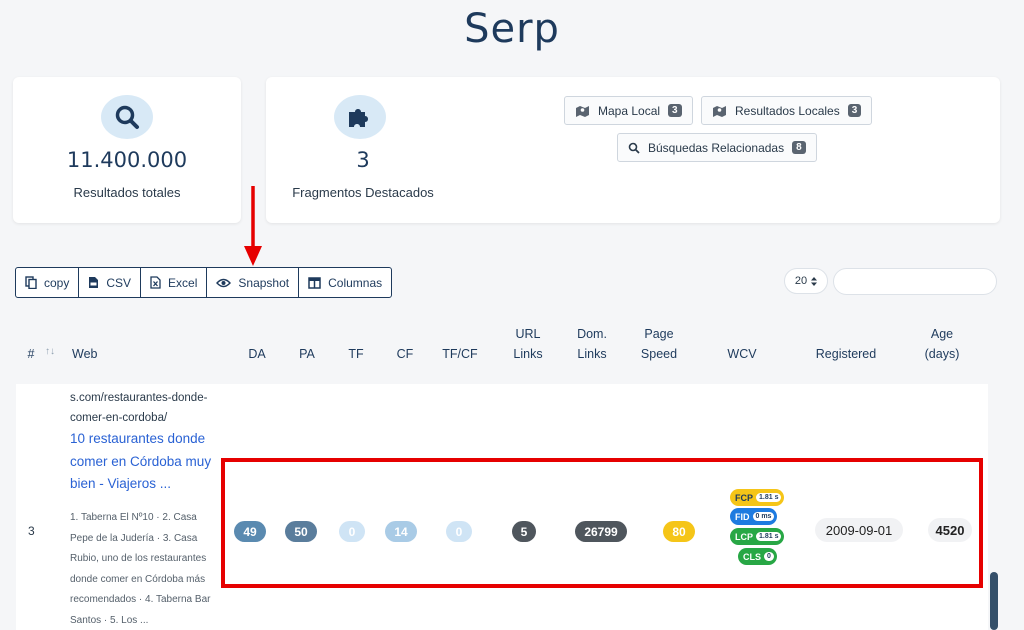 The width and height of the screenshot is (1024, 630). I want to click on sort-arrows-icon, so click(814, 281).